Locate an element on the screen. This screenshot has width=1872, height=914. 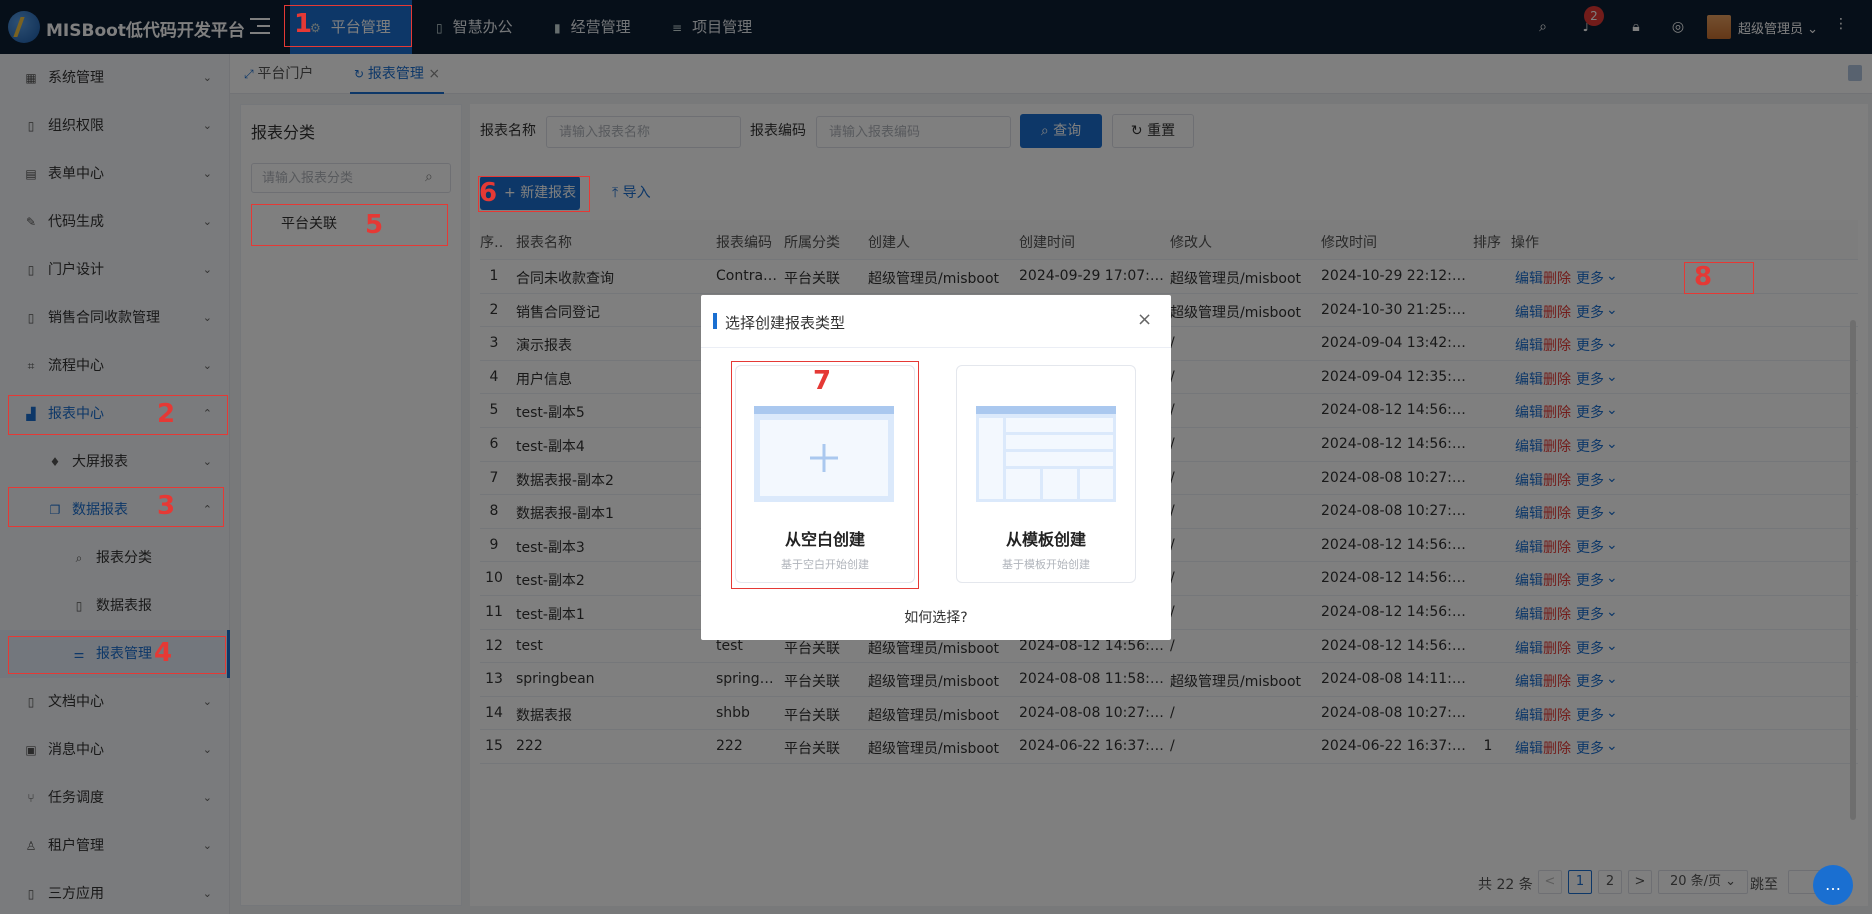
dialog-divider is located at coordinates (936, 347).